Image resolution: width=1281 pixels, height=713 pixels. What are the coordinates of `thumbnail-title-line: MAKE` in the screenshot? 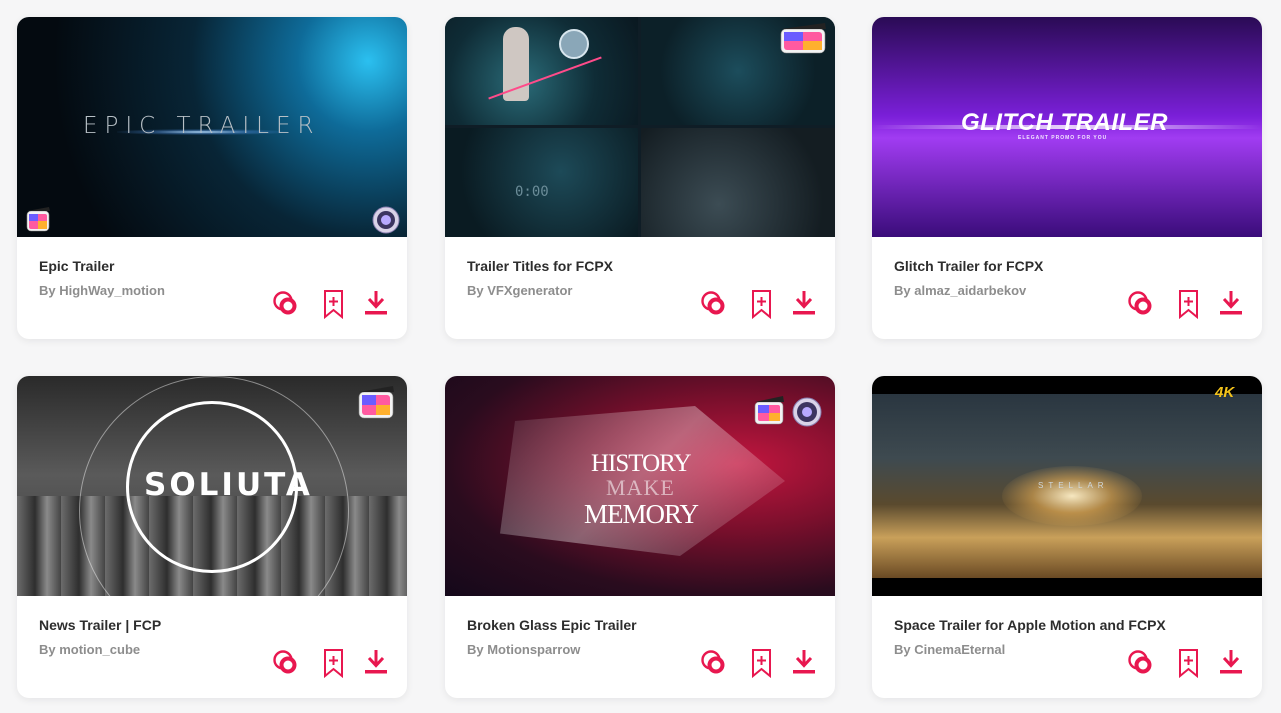 It's located at (640, 487).